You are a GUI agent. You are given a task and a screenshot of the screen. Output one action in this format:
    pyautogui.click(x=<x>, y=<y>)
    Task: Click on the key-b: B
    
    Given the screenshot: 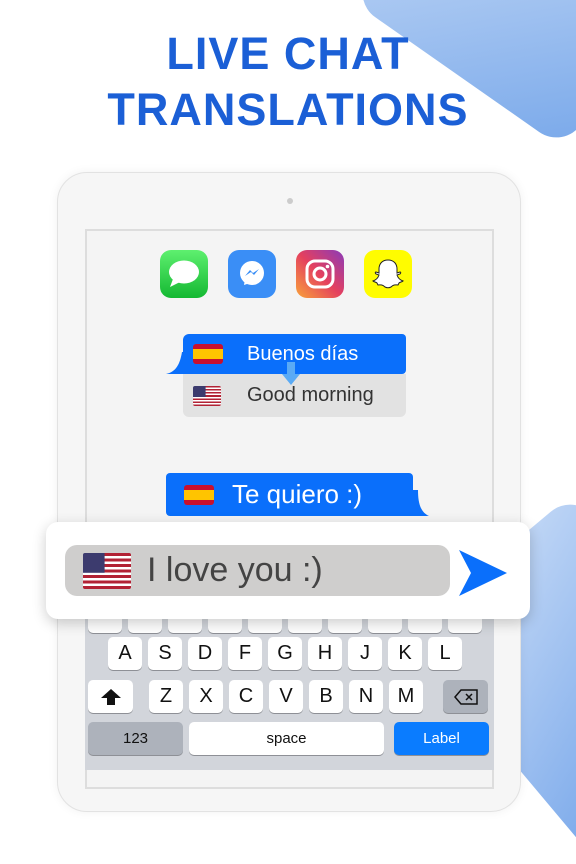 What is the action you would take?
    pyautogui.click(x=326, y=696)
    